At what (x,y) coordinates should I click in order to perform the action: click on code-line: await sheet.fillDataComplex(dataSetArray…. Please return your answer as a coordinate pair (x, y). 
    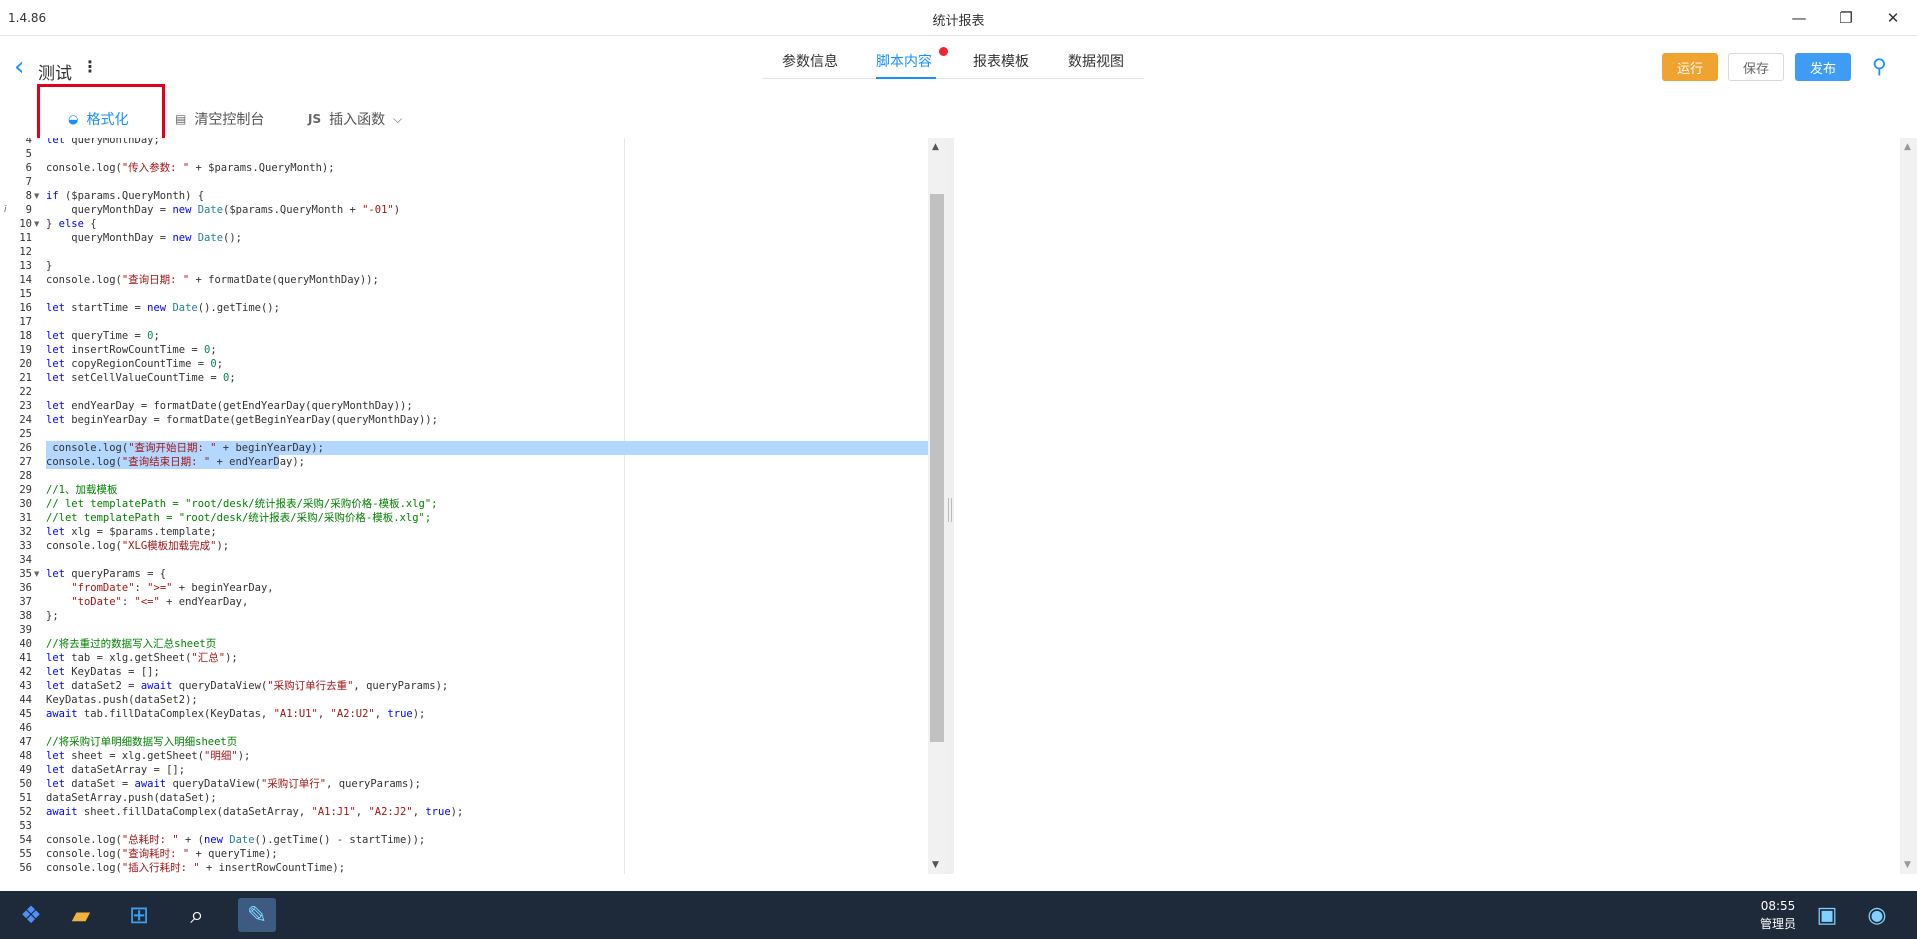
    Looking at the image, I should click on (487, 812).